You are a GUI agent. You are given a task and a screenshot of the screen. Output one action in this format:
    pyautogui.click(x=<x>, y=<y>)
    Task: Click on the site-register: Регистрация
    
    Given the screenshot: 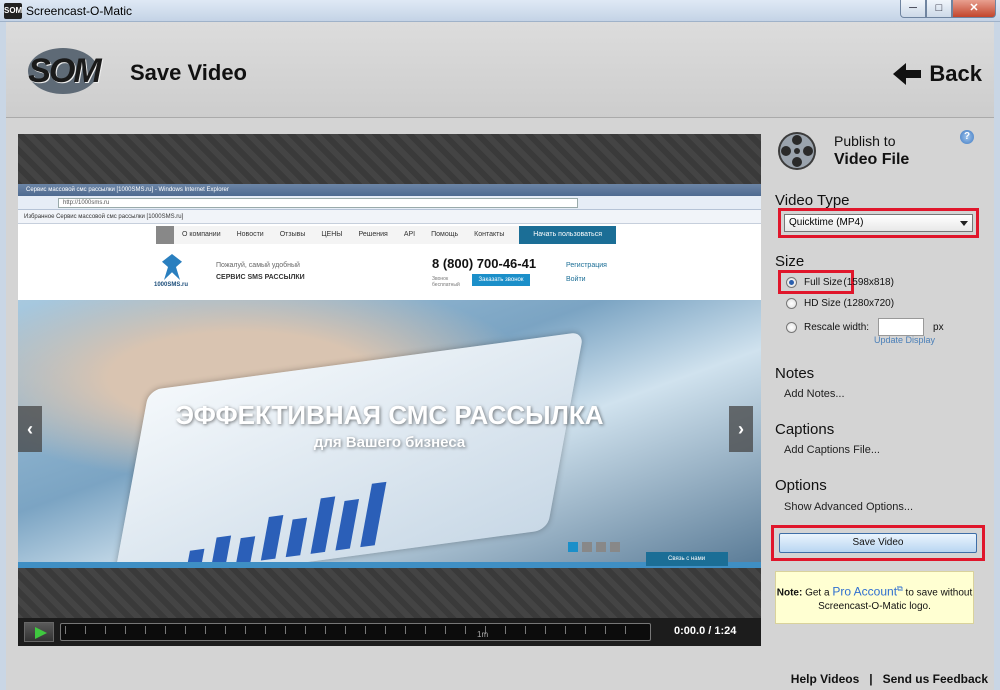 What is the action you would take?
    pyautogui.click(x=586, y=265)
    